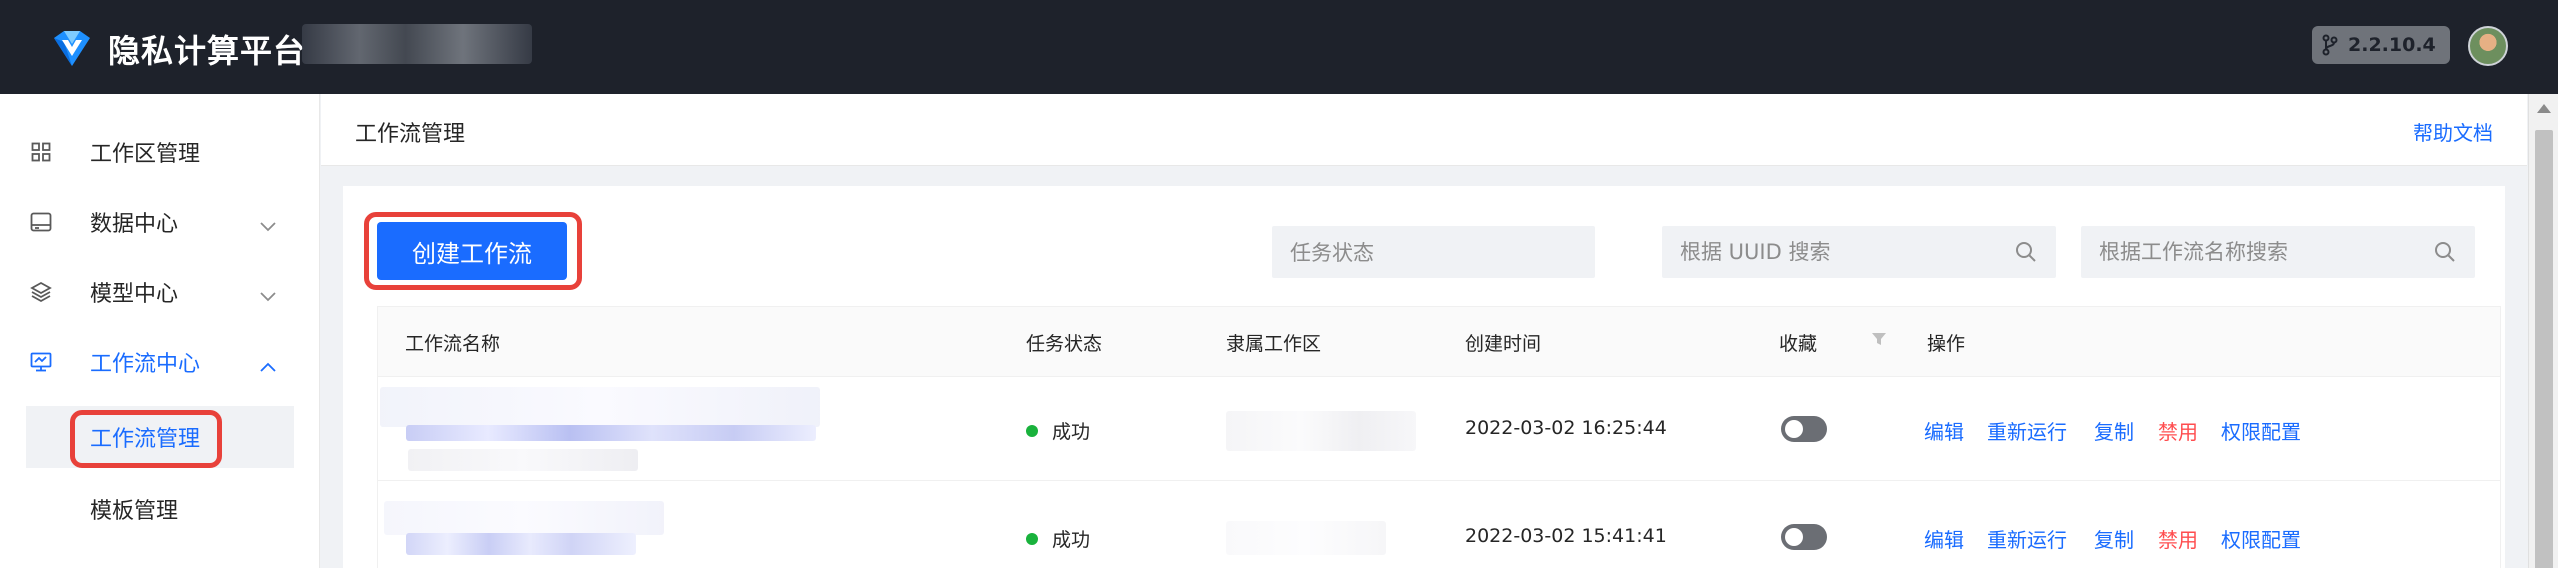 The width and height of the screenshot is (2558, 568). I want to click on layers-icon, so click(41, 292).